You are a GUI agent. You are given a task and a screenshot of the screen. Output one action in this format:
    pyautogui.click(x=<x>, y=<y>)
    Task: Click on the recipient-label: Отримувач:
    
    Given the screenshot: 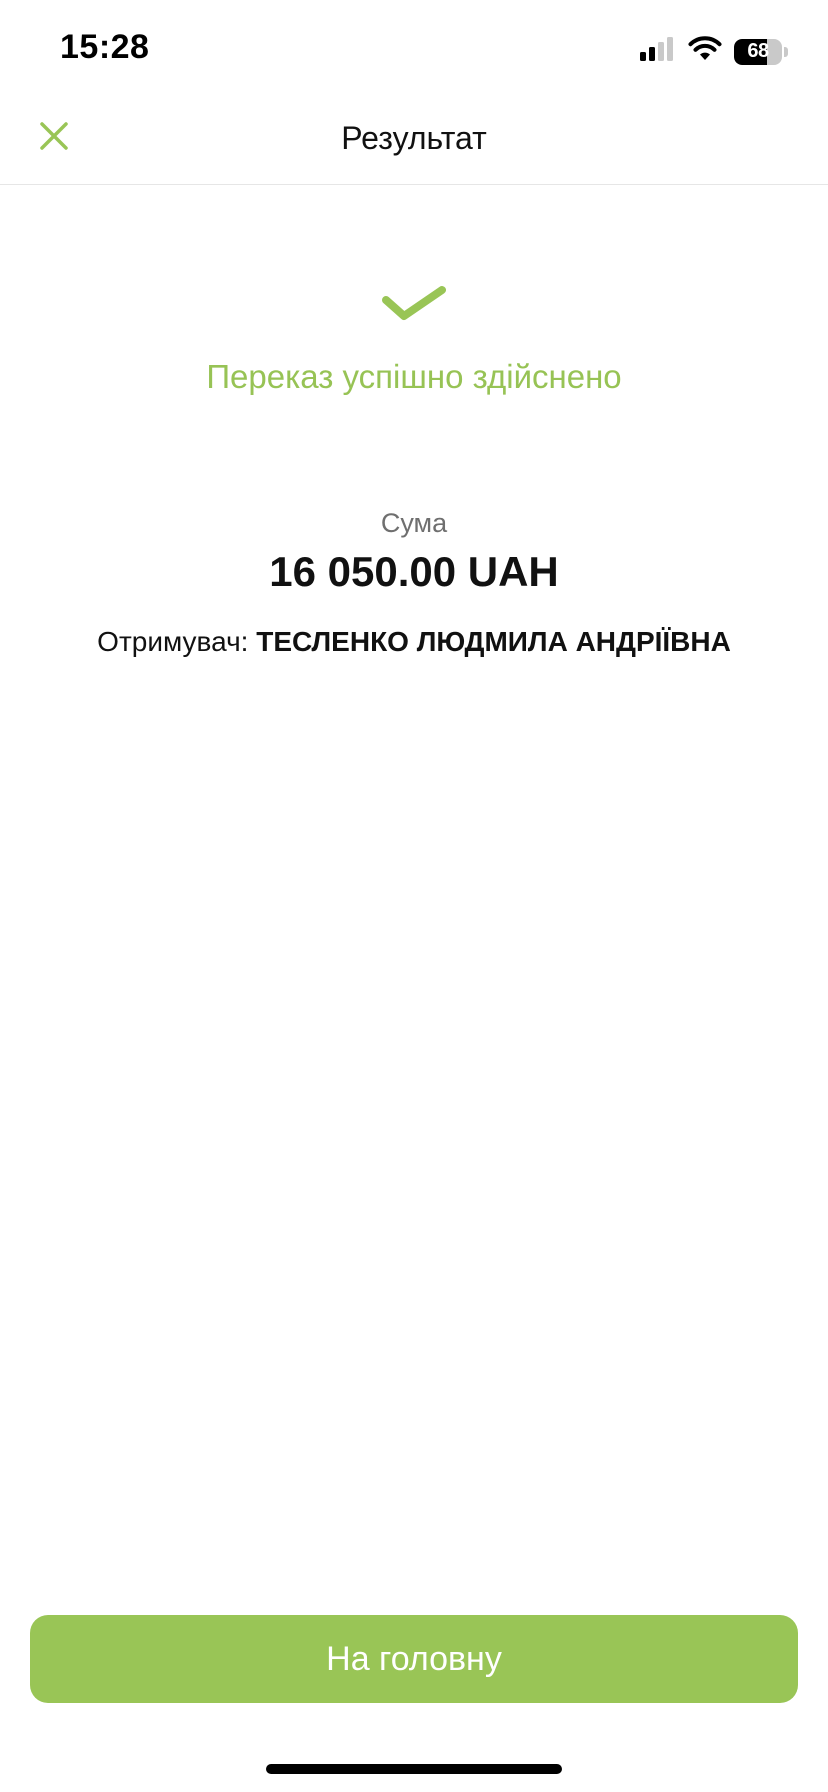 What is the action you would take?
    pyautogui.click(x=173, y=641)
    